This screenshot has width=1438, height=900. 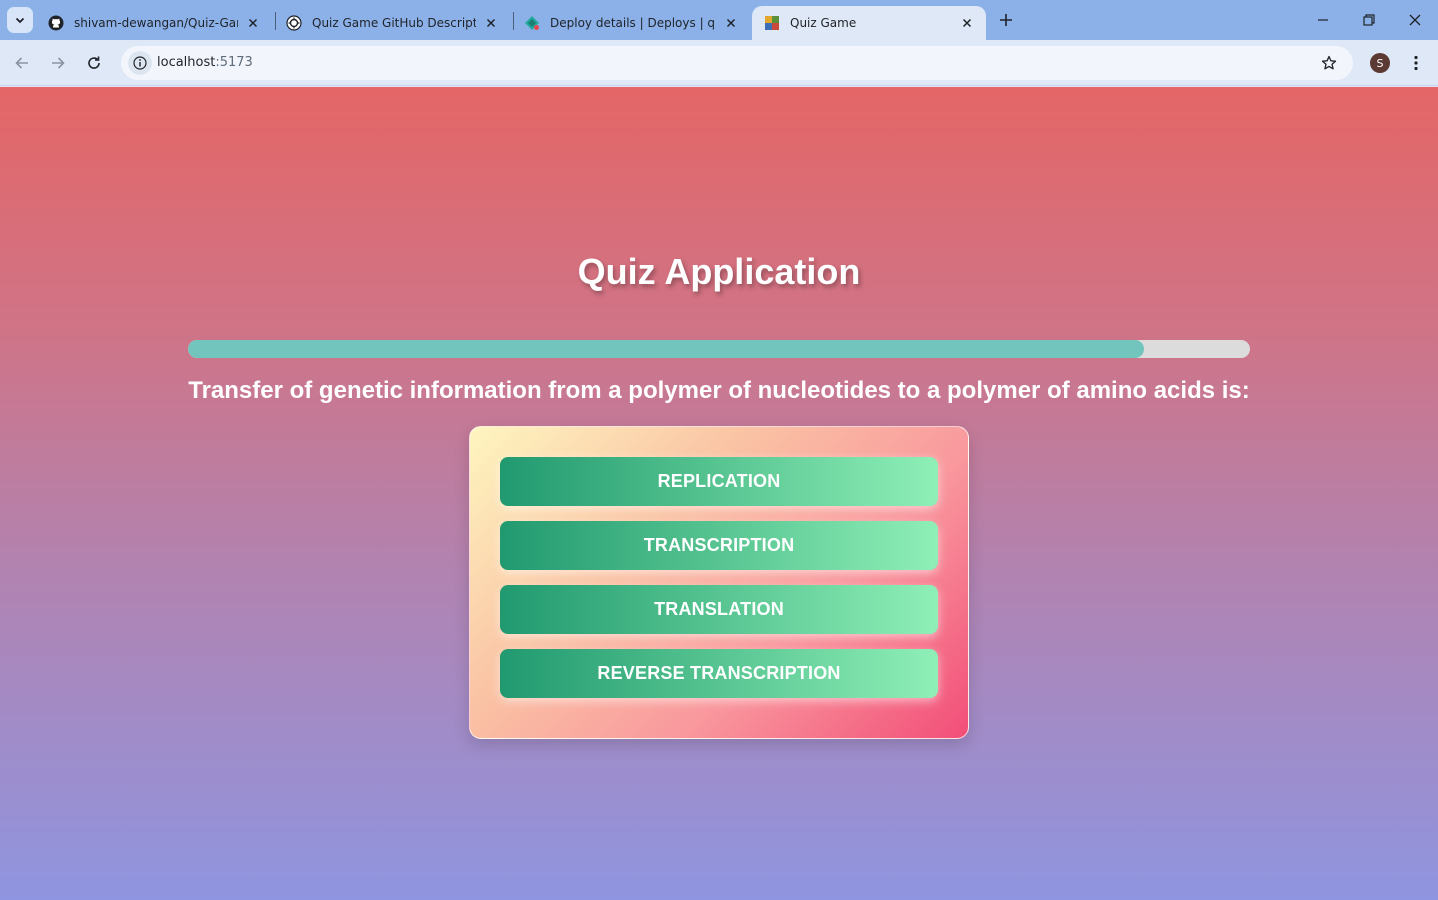 I want to click on close-window-button, so click(x=1415, y=20).